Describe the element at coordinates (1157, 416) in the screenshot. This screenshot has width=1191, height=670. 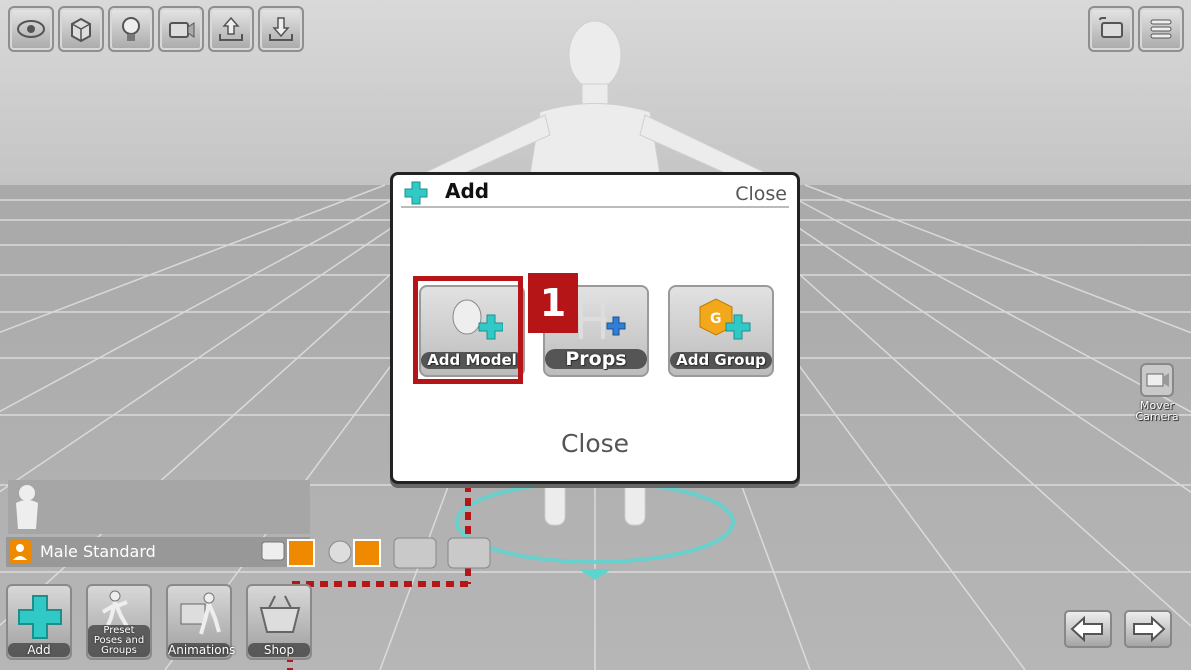
I see `camera-label: Camera` at that location.